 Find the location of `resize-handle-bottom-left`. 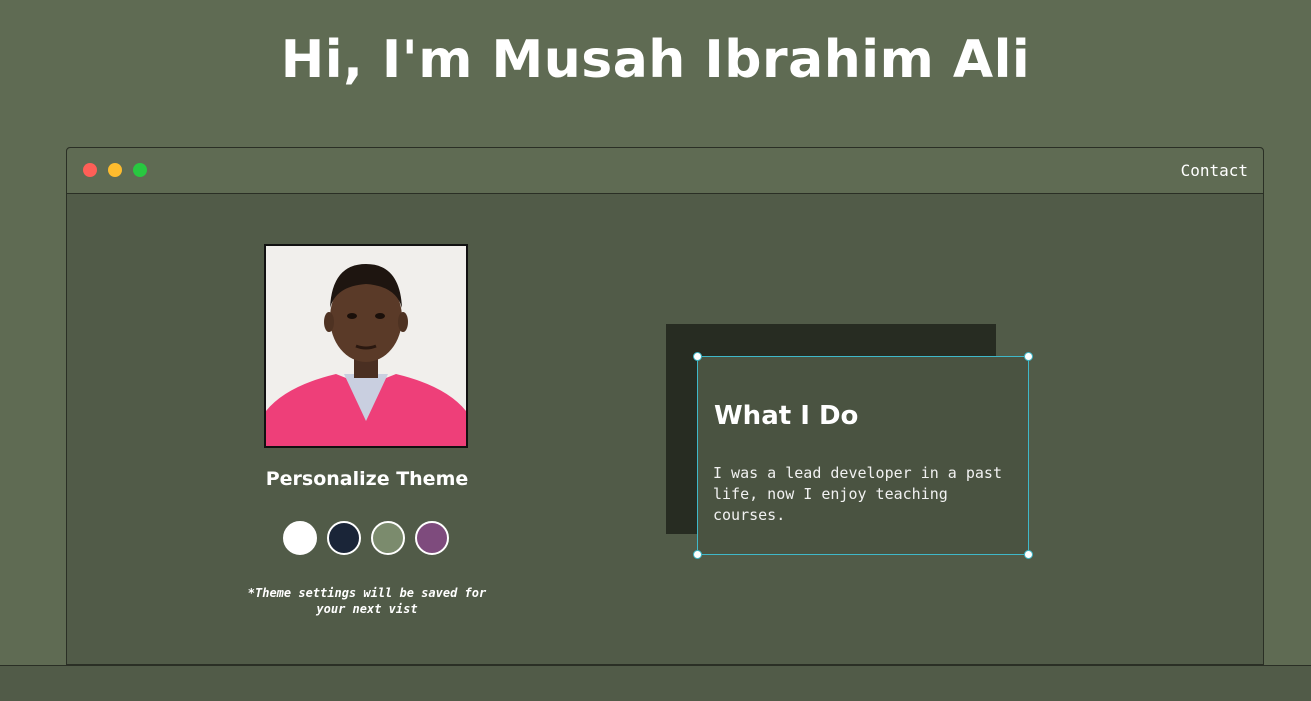

resize-handle-bottom-left is located at coordinates (697, 554).